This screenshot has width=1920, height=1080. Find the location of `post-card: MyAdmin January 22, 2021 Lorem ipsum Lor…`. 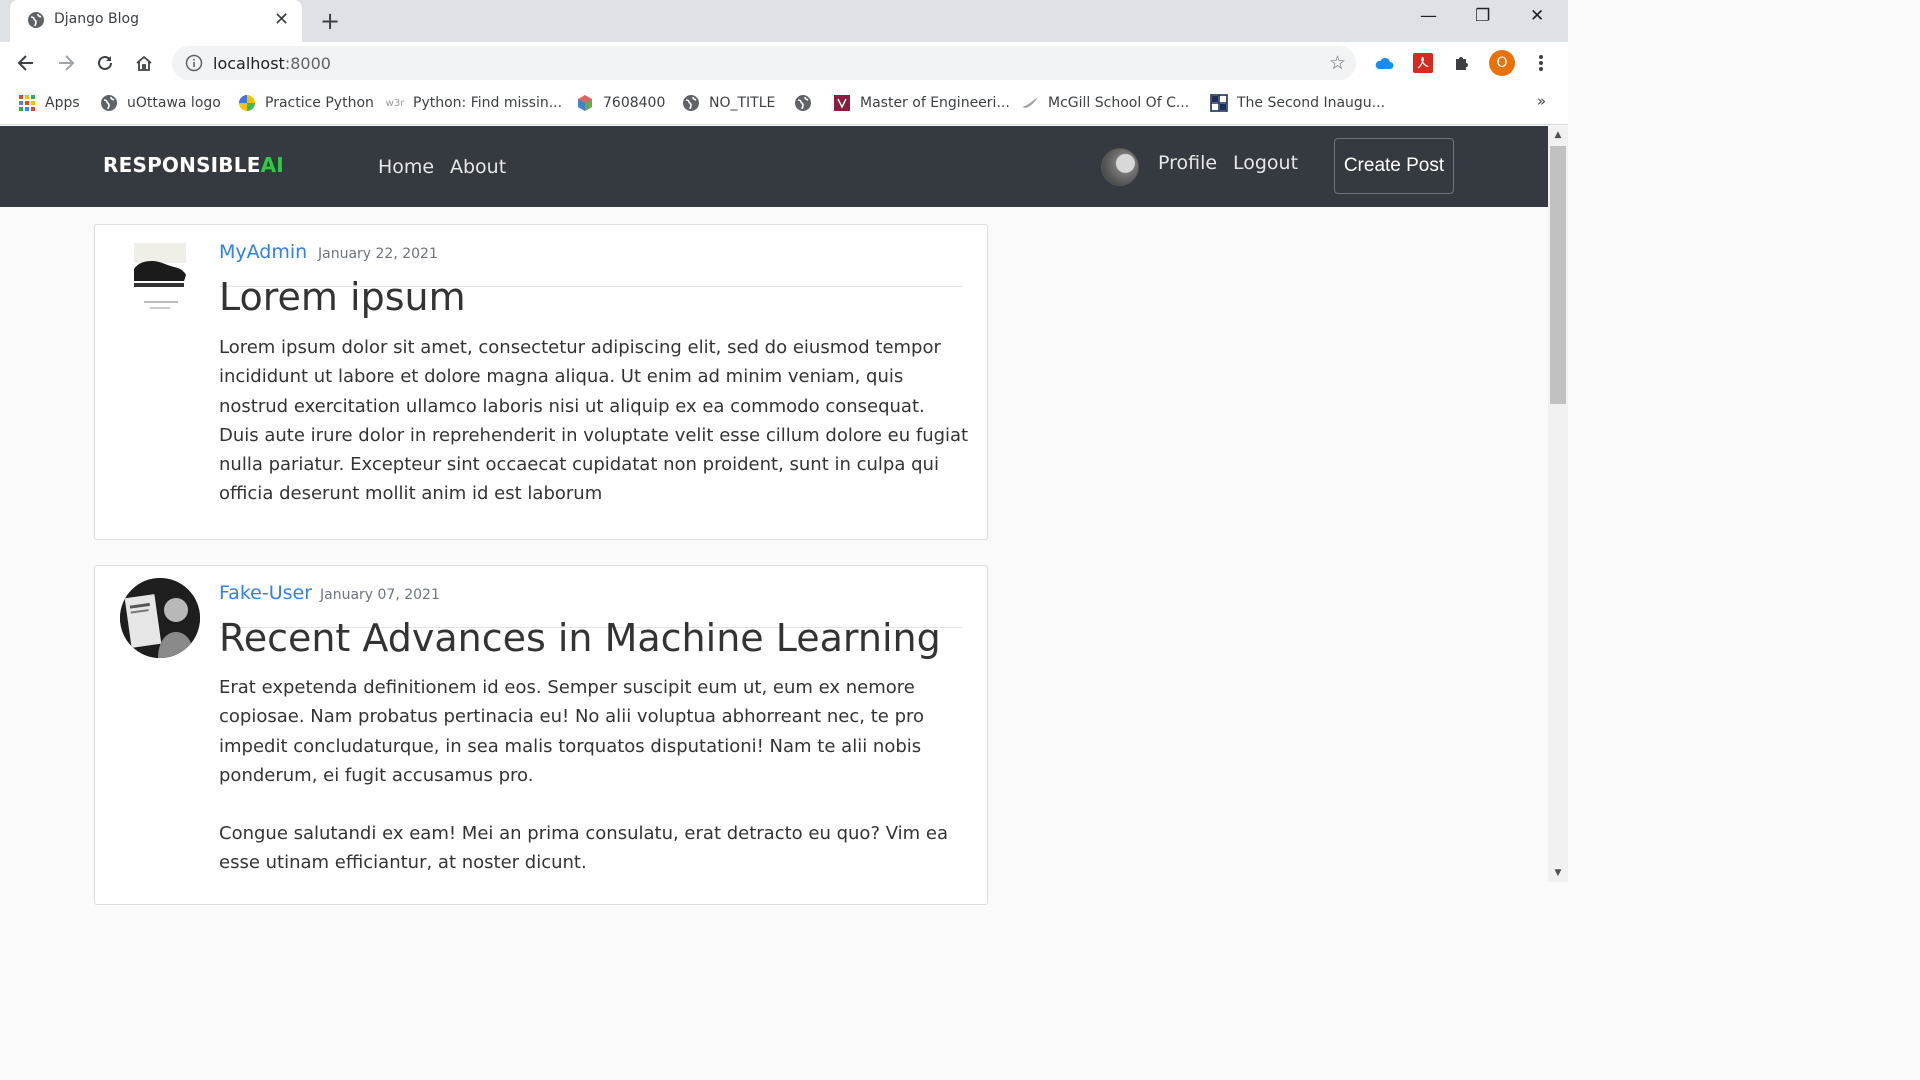

post-card: MyAdmin January 22, 2021 Lorem ipsum Lor… is located at coordinates (541, 382).